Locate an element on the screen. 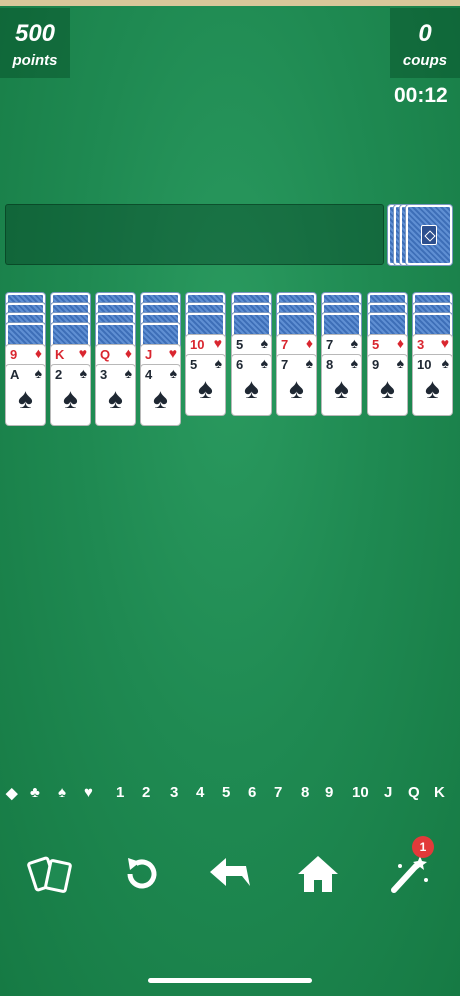  legend-item: 3 is located at coordinates (174, 792).